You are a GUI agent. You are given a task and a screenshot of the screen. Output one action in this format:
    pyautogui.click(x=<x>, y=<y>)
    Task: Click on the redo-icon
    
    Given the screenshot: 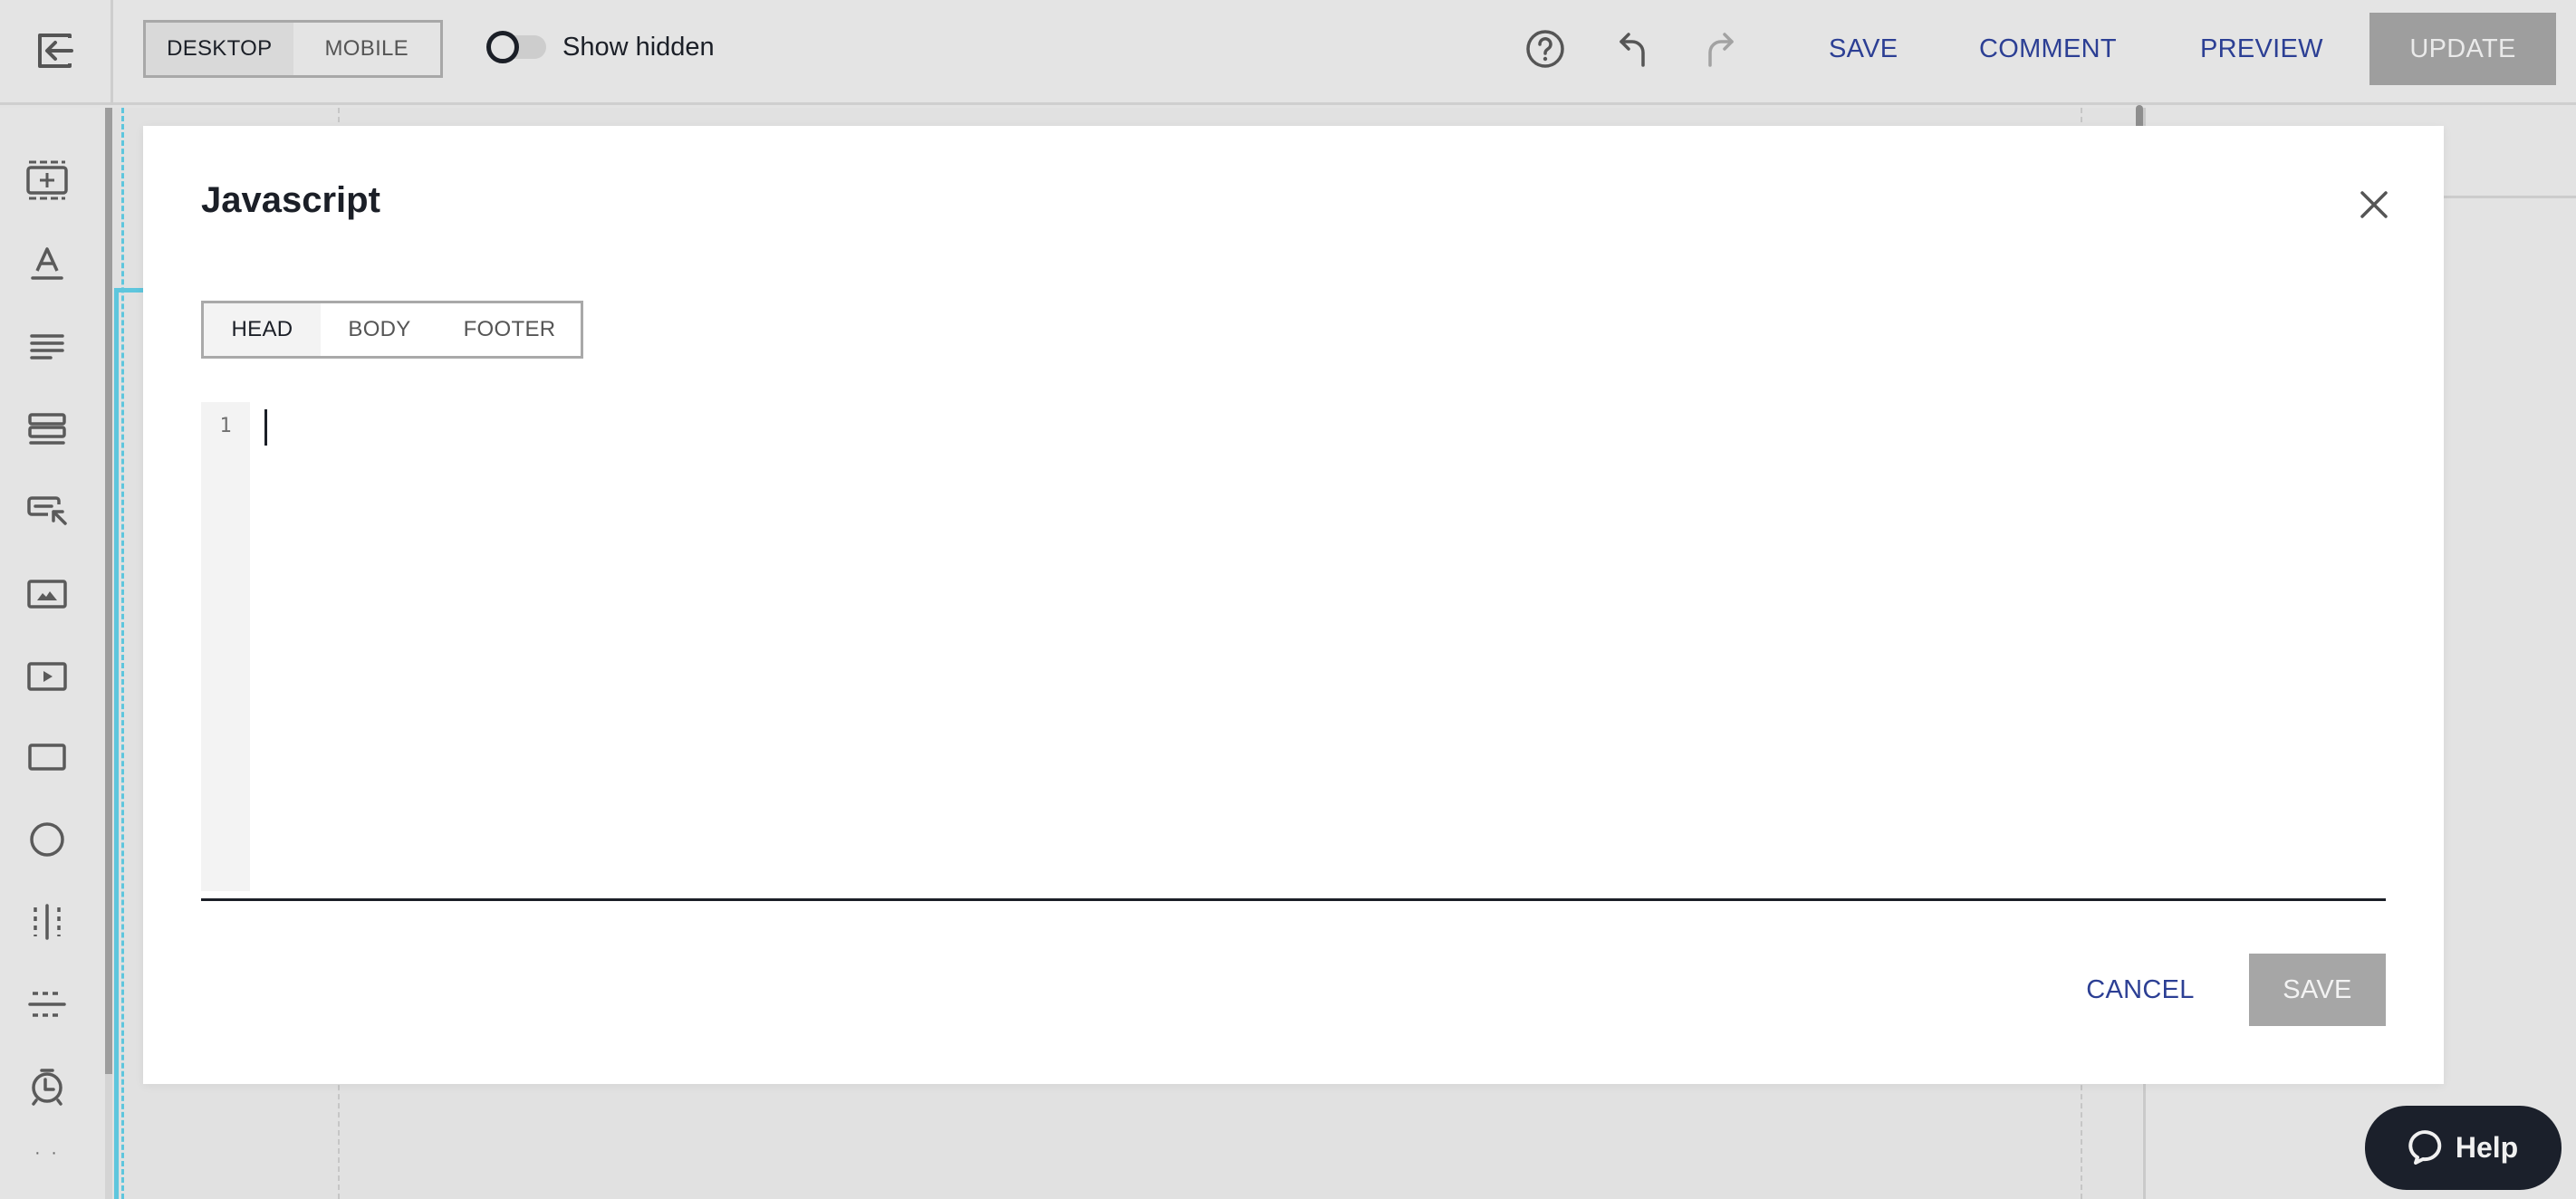 What is the action you would take?
    pyautogui.click(x=1719, y=51)
    